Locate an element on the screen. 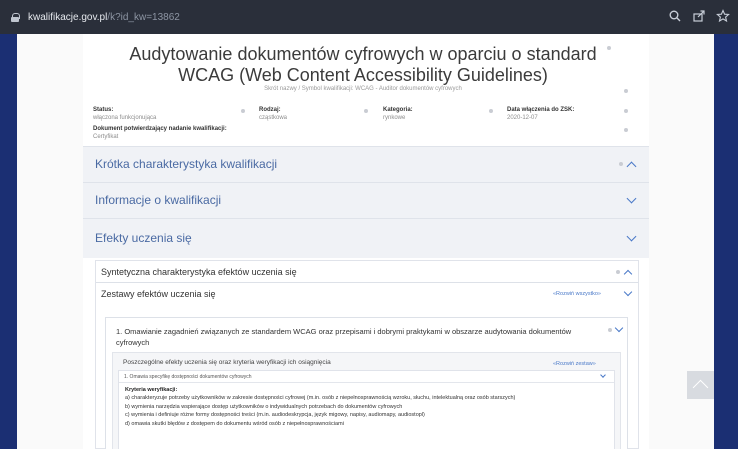 This screenshot has width=738, height=449. data-wlaczenia-label: Data włączenia do ZSK: is located at coordinates (541, 110).